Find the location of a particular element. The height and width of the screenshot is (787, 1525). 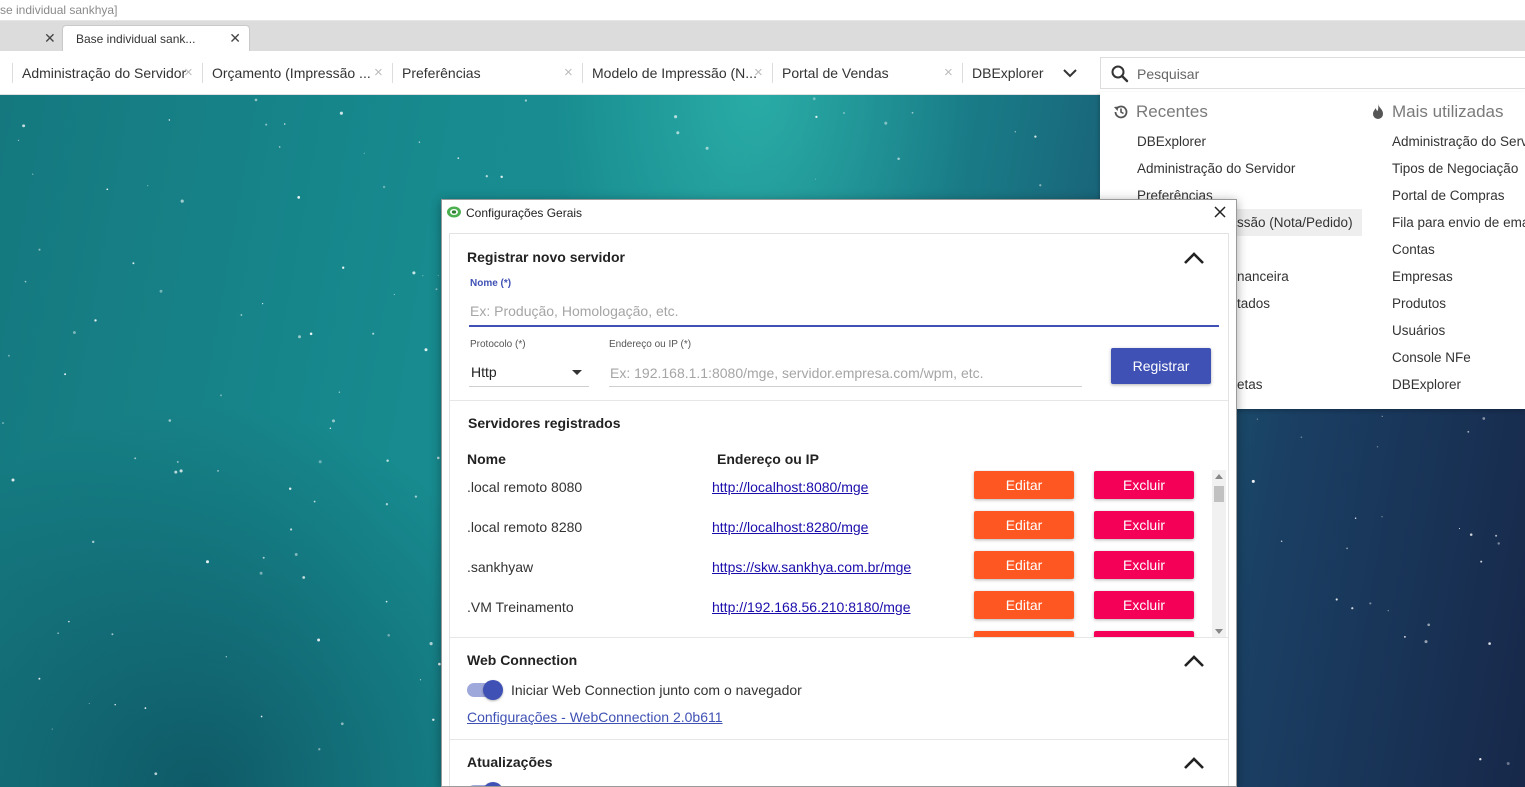

server-name: .local remoto 8280 is located at coordinates (525, 527).